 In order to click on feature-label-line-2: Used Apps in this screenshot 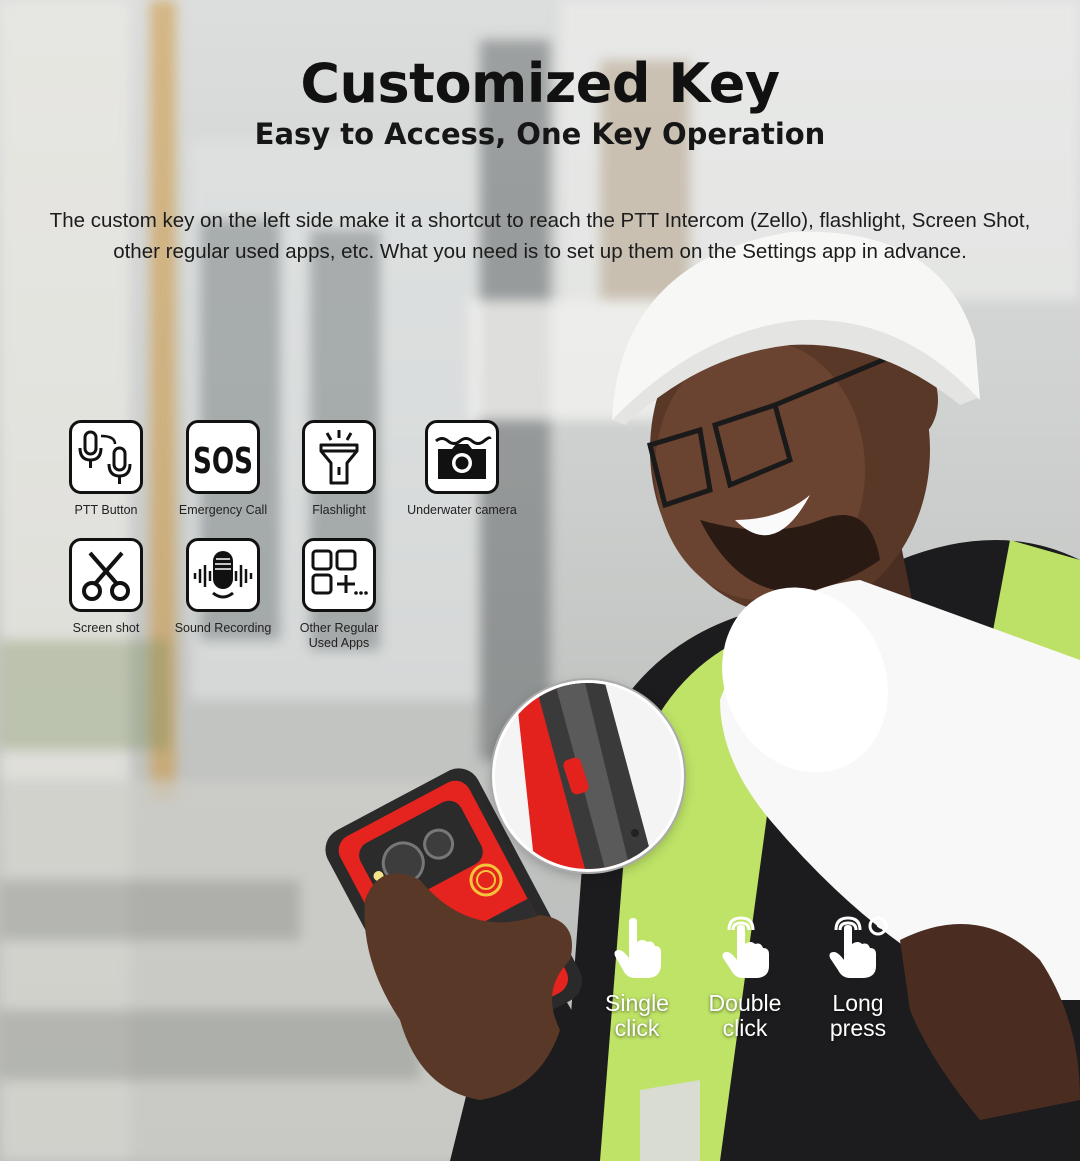, I will do `click(339, 643)`.